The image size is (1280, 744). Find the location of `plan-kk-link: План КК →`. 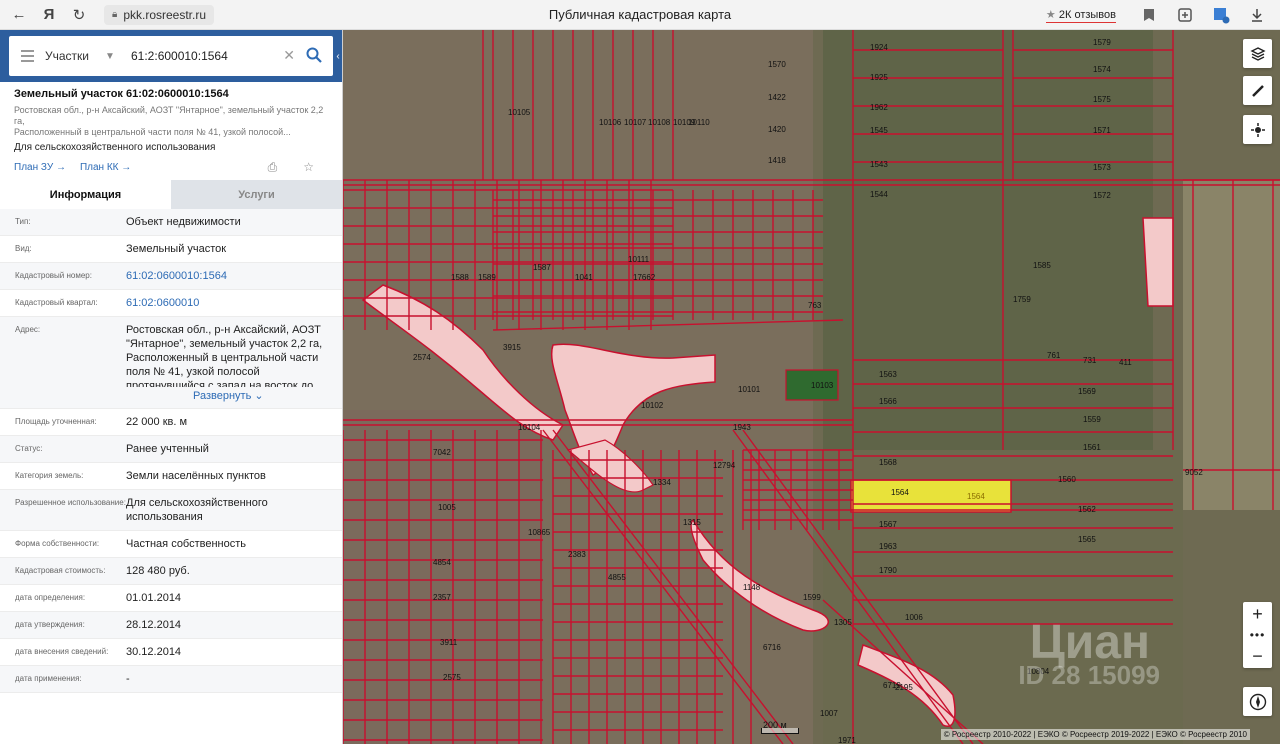

plan-kk-link: План КК → is located at coordinates (105, 167).